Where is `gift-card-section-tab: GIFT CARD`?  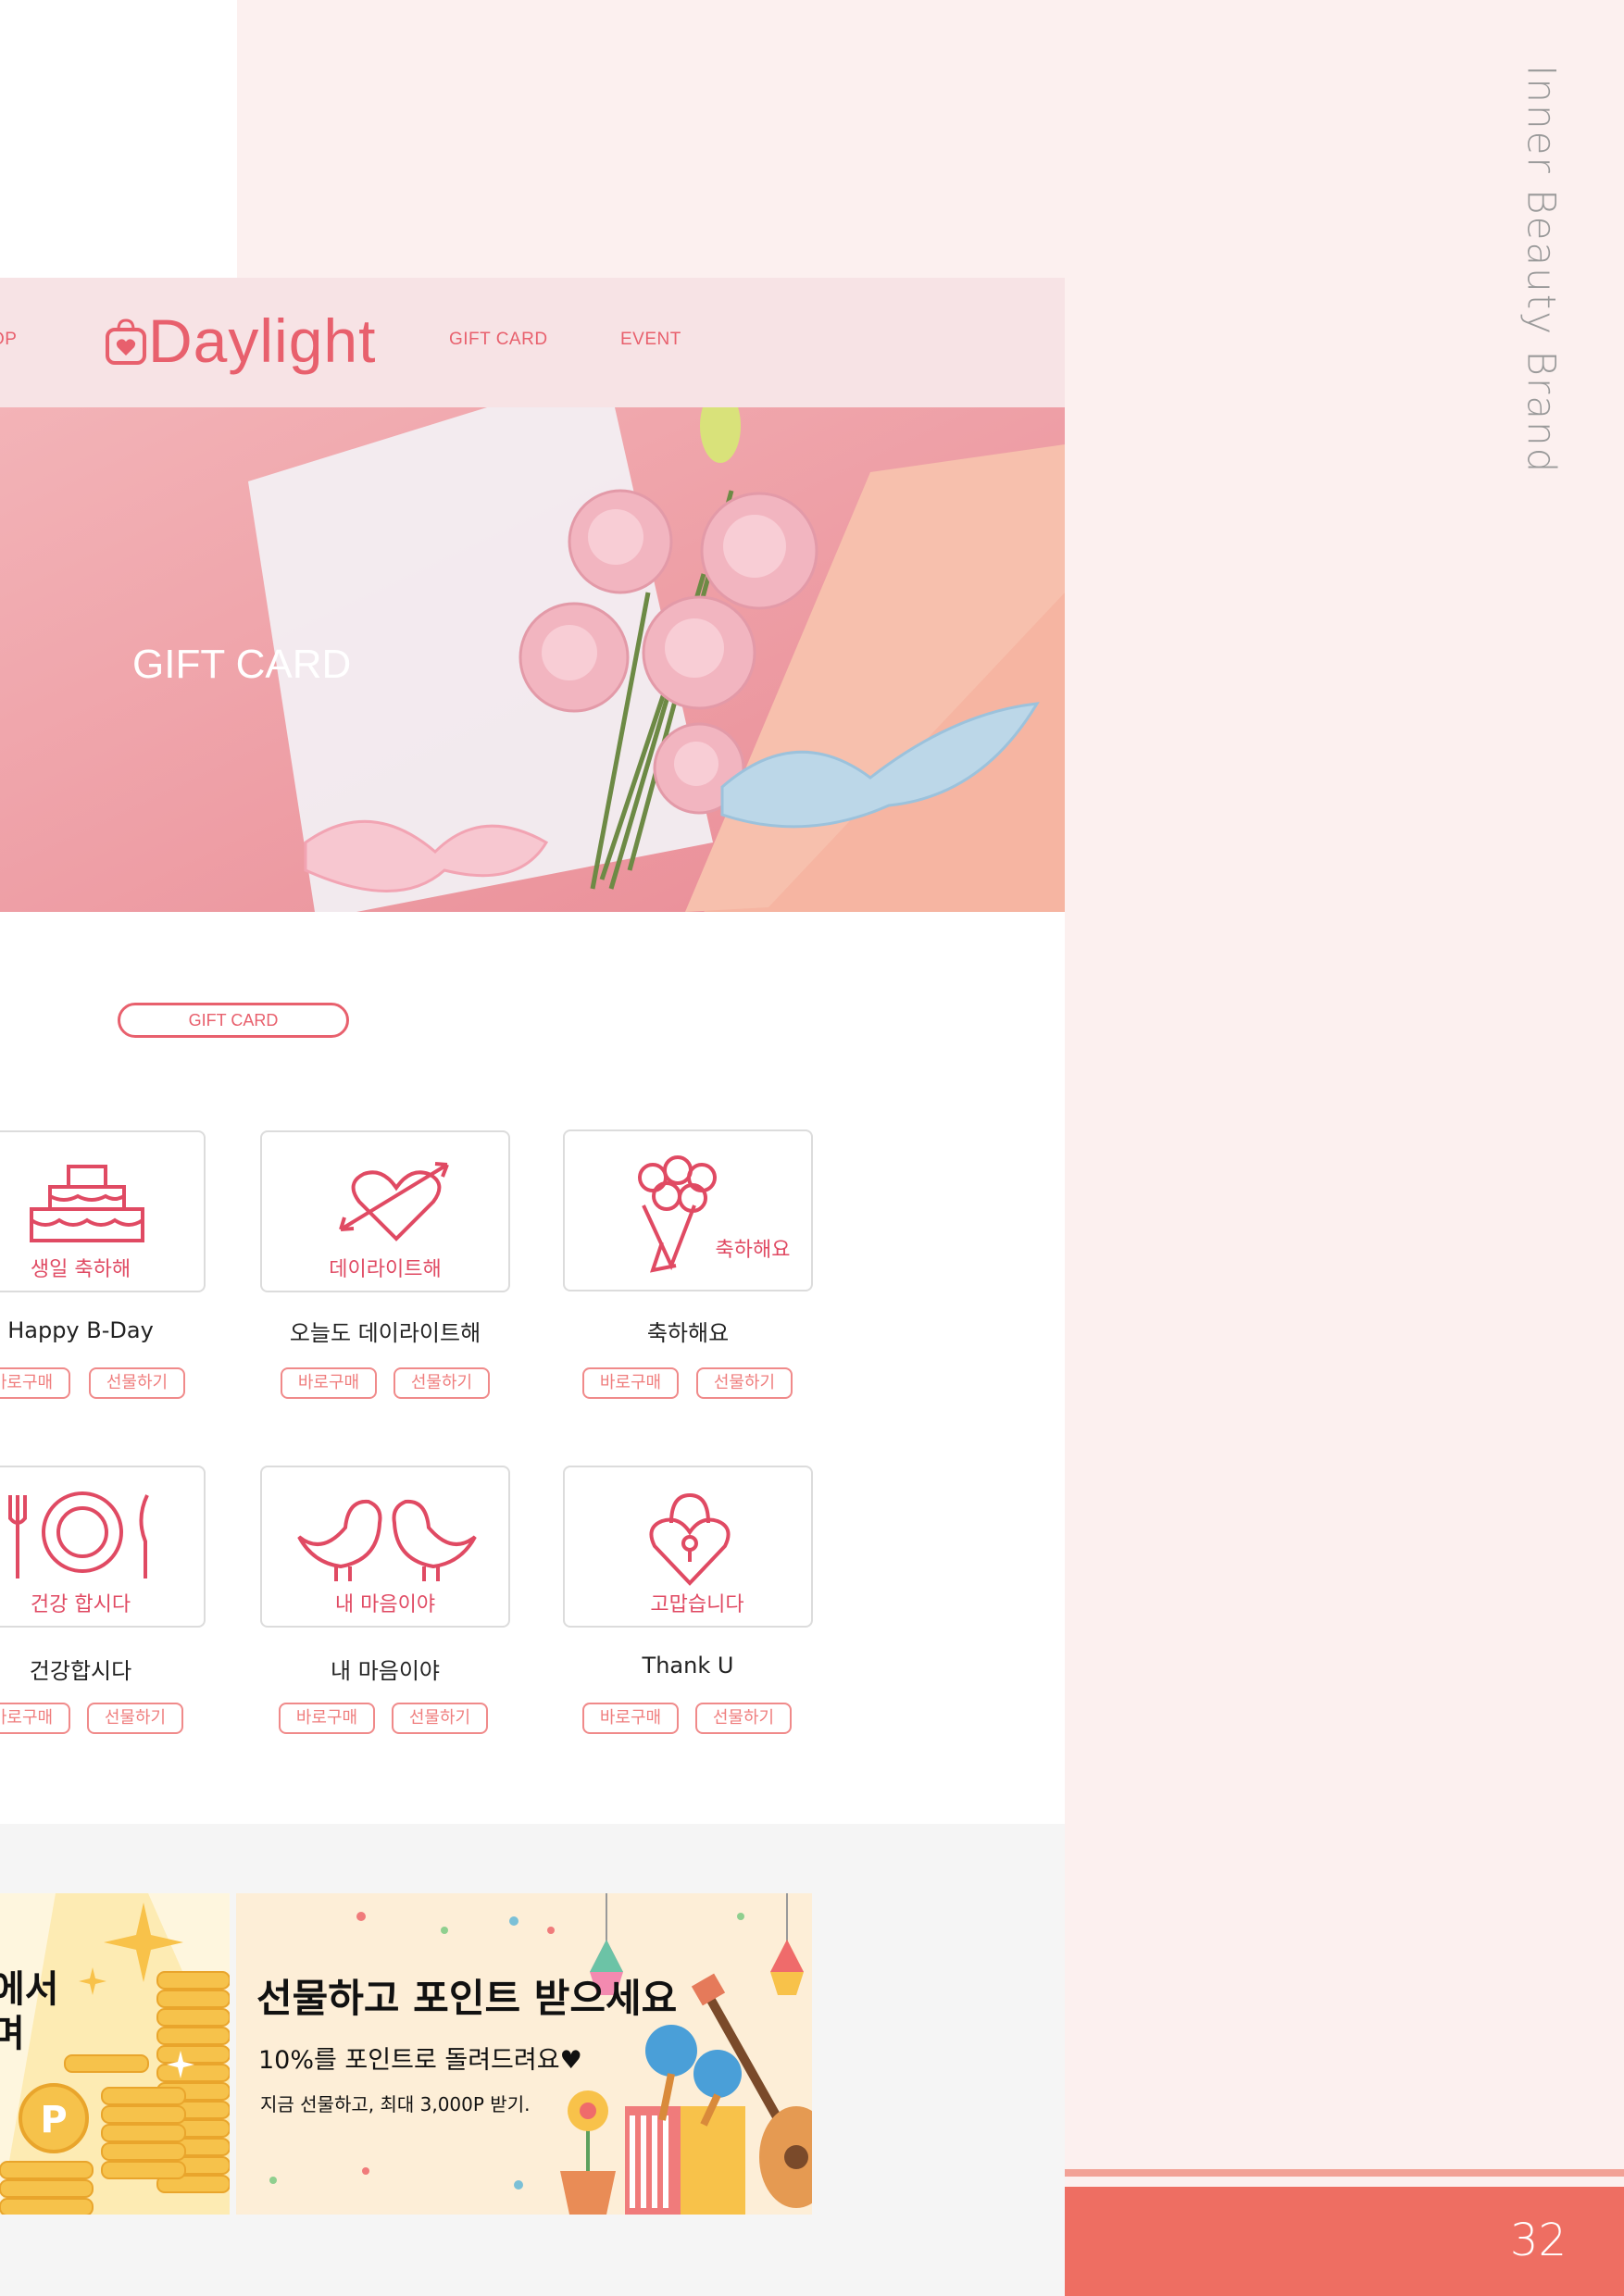 gift-card-section-tab: GIFT CARD is located at coordinates (233, 1020).